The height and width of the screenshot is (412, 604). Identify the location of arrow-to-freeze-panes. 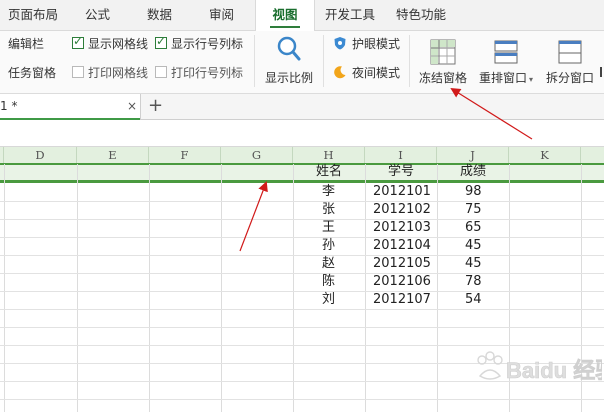
(491, 113).